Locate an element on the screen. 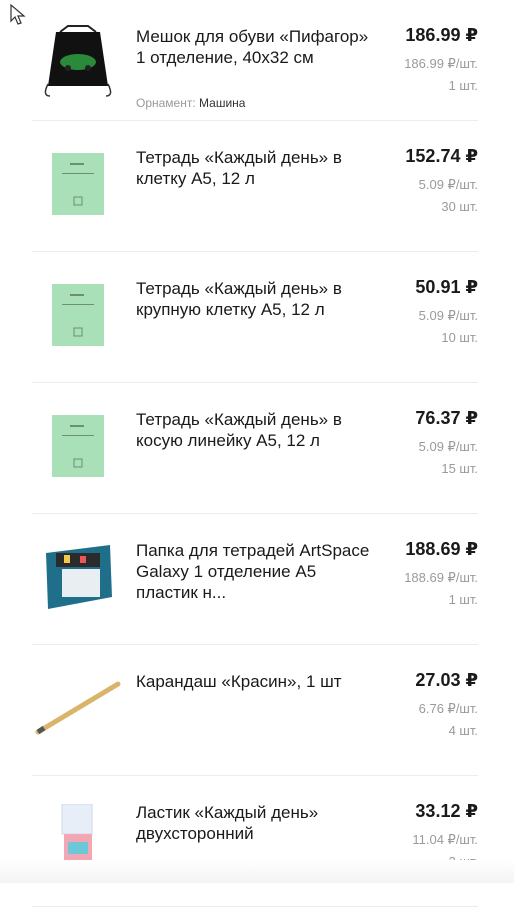 Image resolution: width=514 pixels, height=907 pixels. item-price: 76.37 ₽ is located at coordinates (446, 418).